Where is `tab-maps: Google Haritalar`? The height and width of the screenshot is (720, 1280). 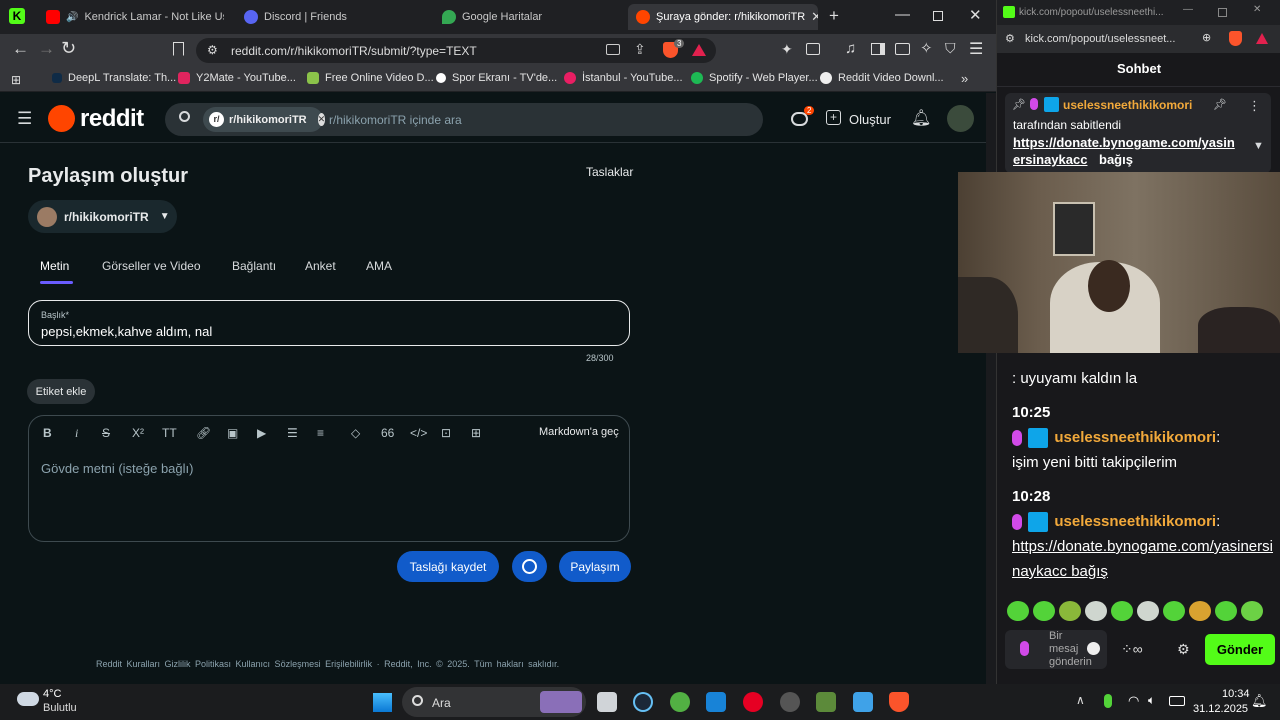 tab-maps: Google Haritalar is located at coordinates (527, 17).